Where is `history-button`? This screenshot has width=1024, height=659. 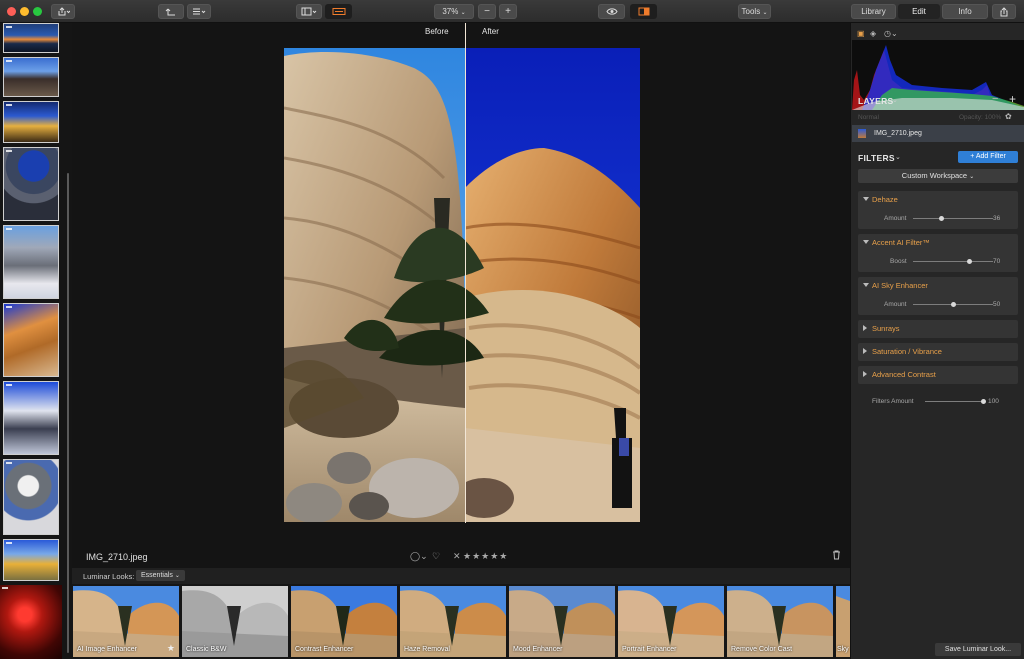
history-button is located at coordinates (199, 11).